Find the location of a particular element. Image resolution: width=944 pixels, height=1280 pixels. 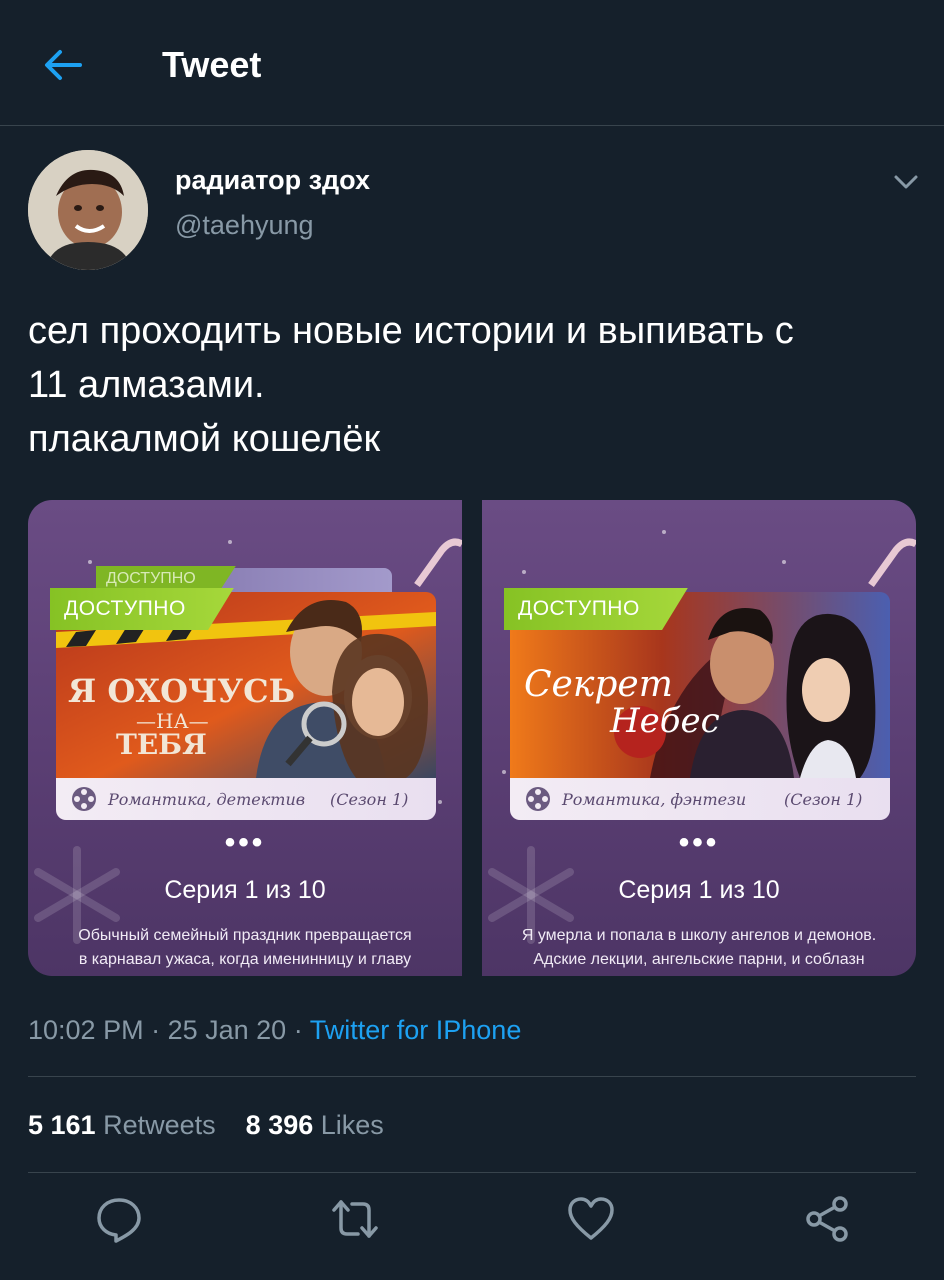

like-icon is located at coordinates (591, 1219).